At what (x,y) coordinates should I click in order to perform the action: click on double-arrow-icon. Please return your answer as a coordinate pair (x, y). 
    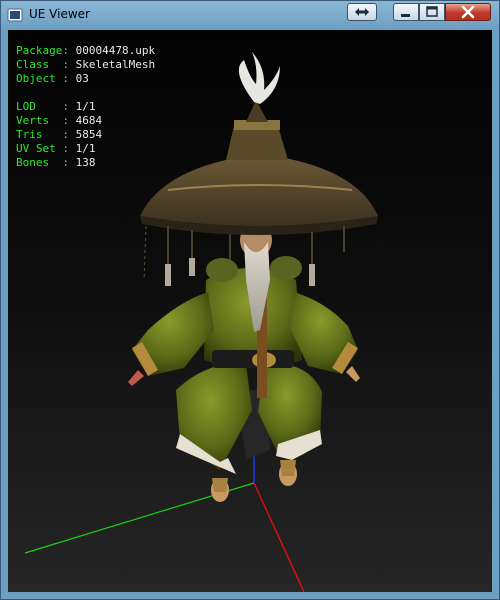
    Looking at the image, I should click on (362, 12).